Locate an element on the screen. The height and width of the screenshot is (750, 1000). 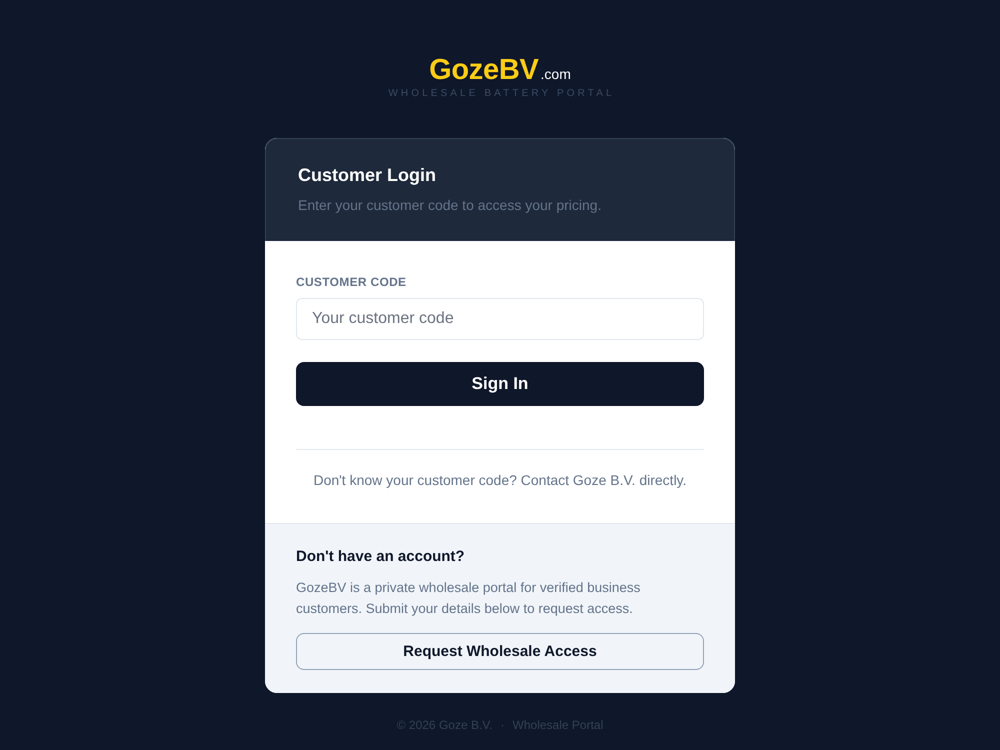
request-access-button: Request Wholesale Access is located at coordinates (500, 651).